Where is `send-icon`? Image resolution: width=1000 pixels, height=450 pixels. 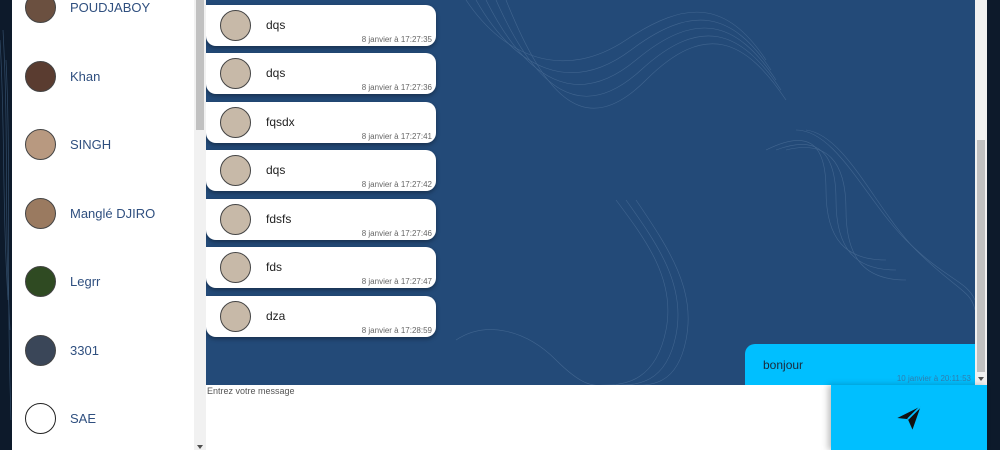 send-icon is located at coordinates (909, 417).